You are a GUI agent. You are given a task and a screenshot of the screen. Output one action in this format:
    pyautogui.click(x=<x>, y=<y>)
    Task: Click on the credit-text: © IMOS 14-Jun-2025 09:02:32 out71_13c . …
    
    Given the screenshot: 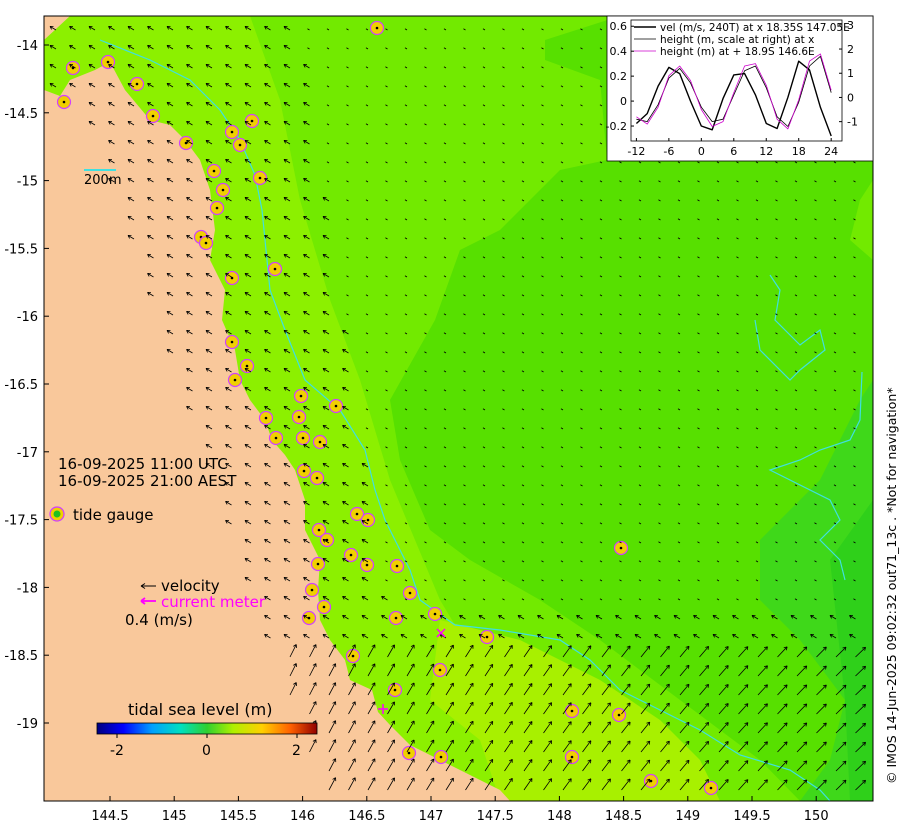 What is the action you would take?
    pyautogui.click(x=891, y=585)
    